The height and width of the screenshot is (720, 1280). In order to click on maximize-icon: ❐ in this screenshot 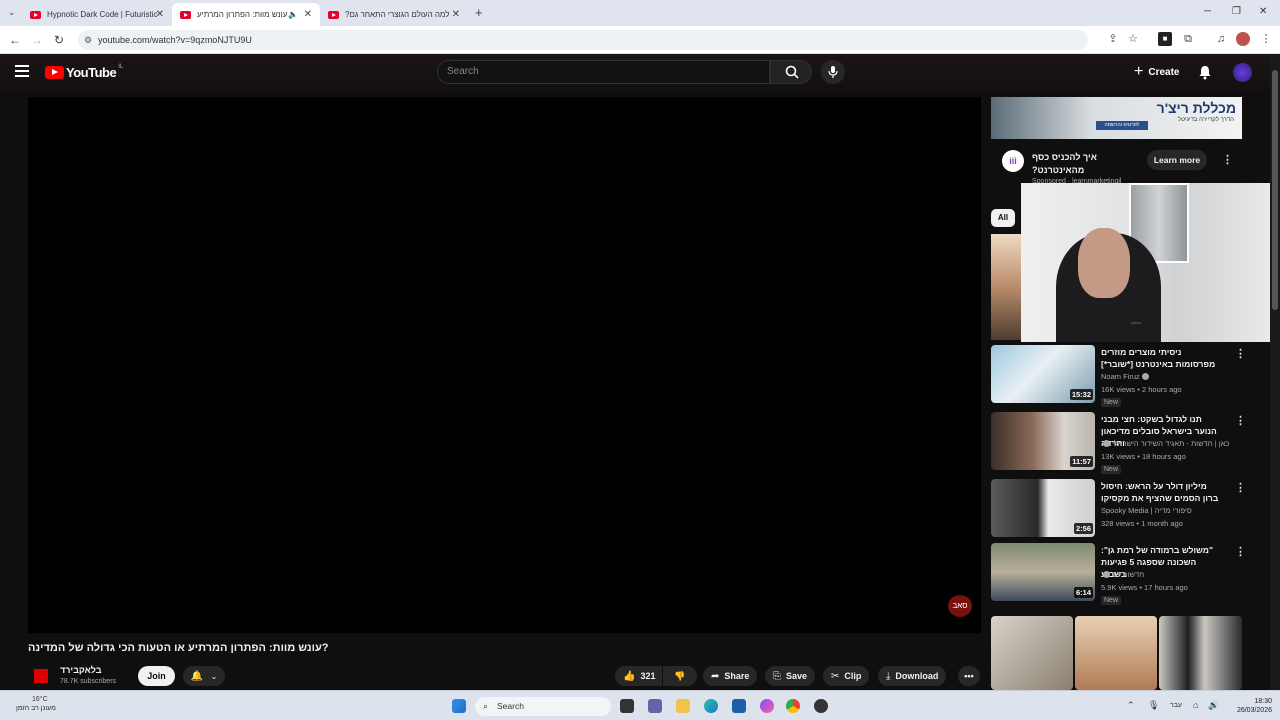, I will do `click(1236, 11)`.